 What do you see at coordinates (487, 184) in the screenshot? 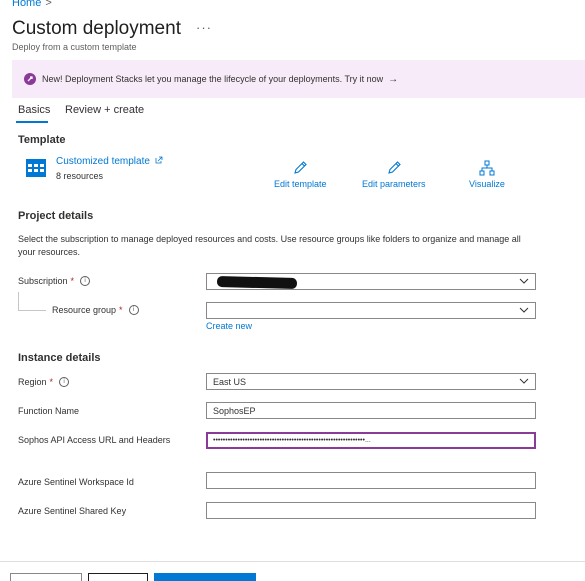
I see `visualize-label: Visualize` at bounding box center [487, 184].